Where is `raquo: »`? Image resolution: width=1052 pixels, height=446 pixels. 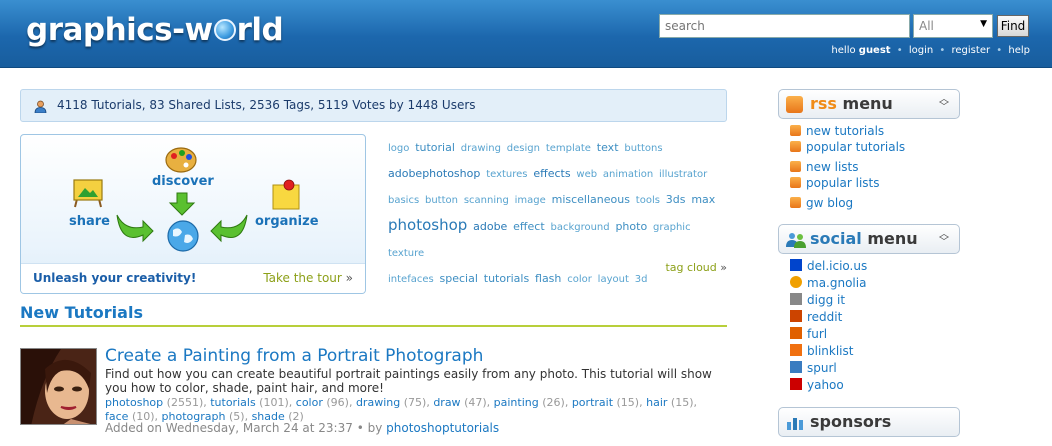
raquo: » is located at coordinates (349, 278).